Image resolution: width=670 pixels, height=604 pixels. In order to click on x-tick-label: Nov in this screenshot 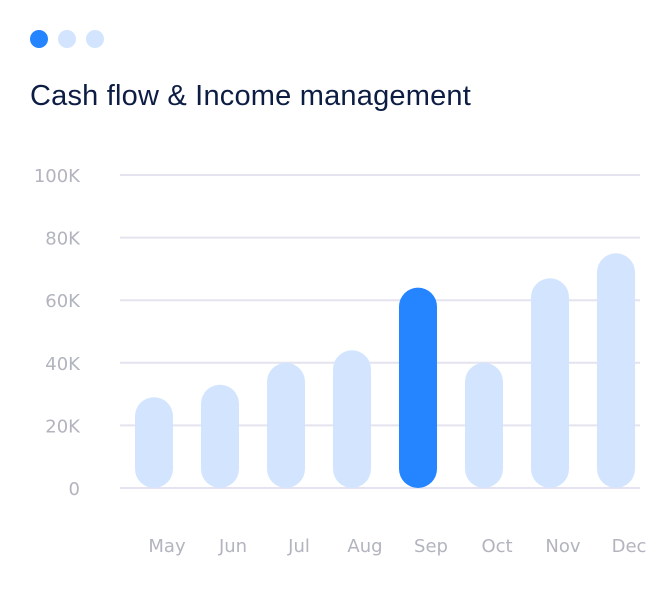, I will do `click(562, 546)`.